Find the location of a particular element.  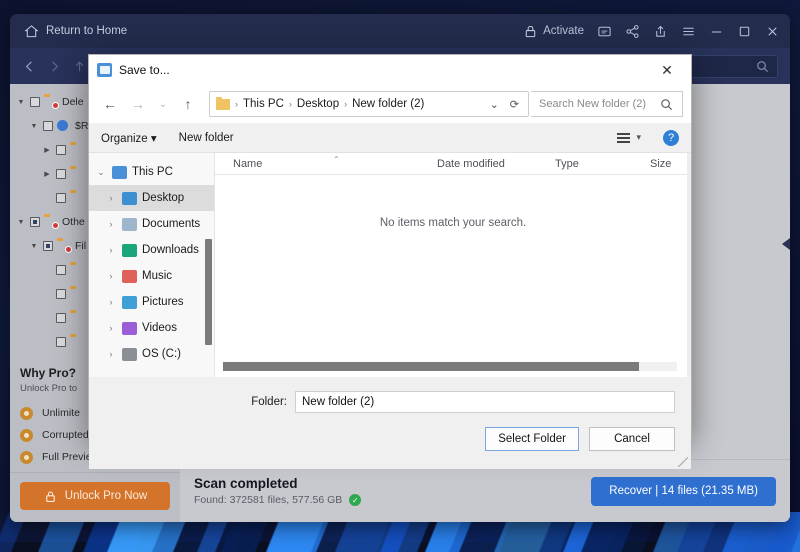

view-options-icon is located at coordinates (623, 138).